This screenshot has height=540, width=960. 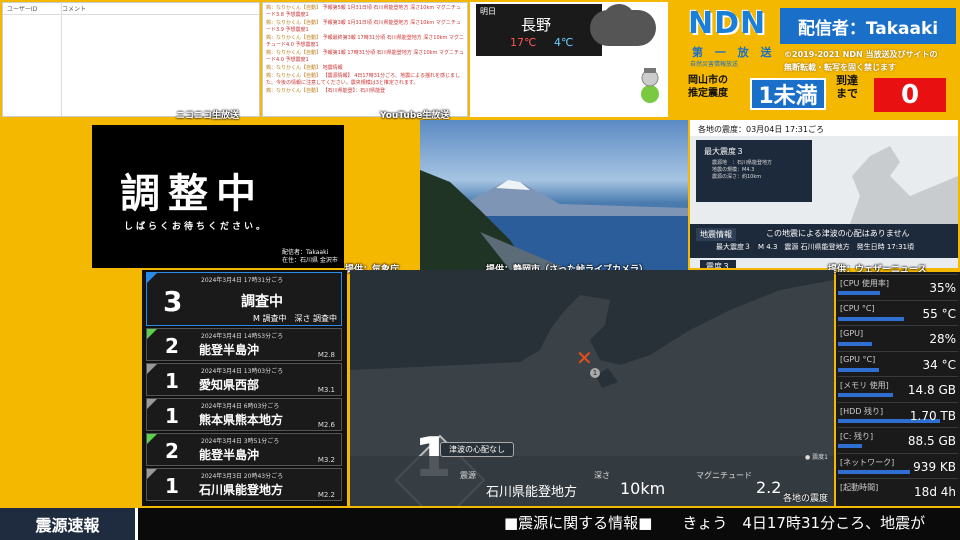 What do you see at coordinates (868, 26) in the screenshot?
I see `broadcaster-label: 配信者：Takaaki` at bounding box center [868, 26].